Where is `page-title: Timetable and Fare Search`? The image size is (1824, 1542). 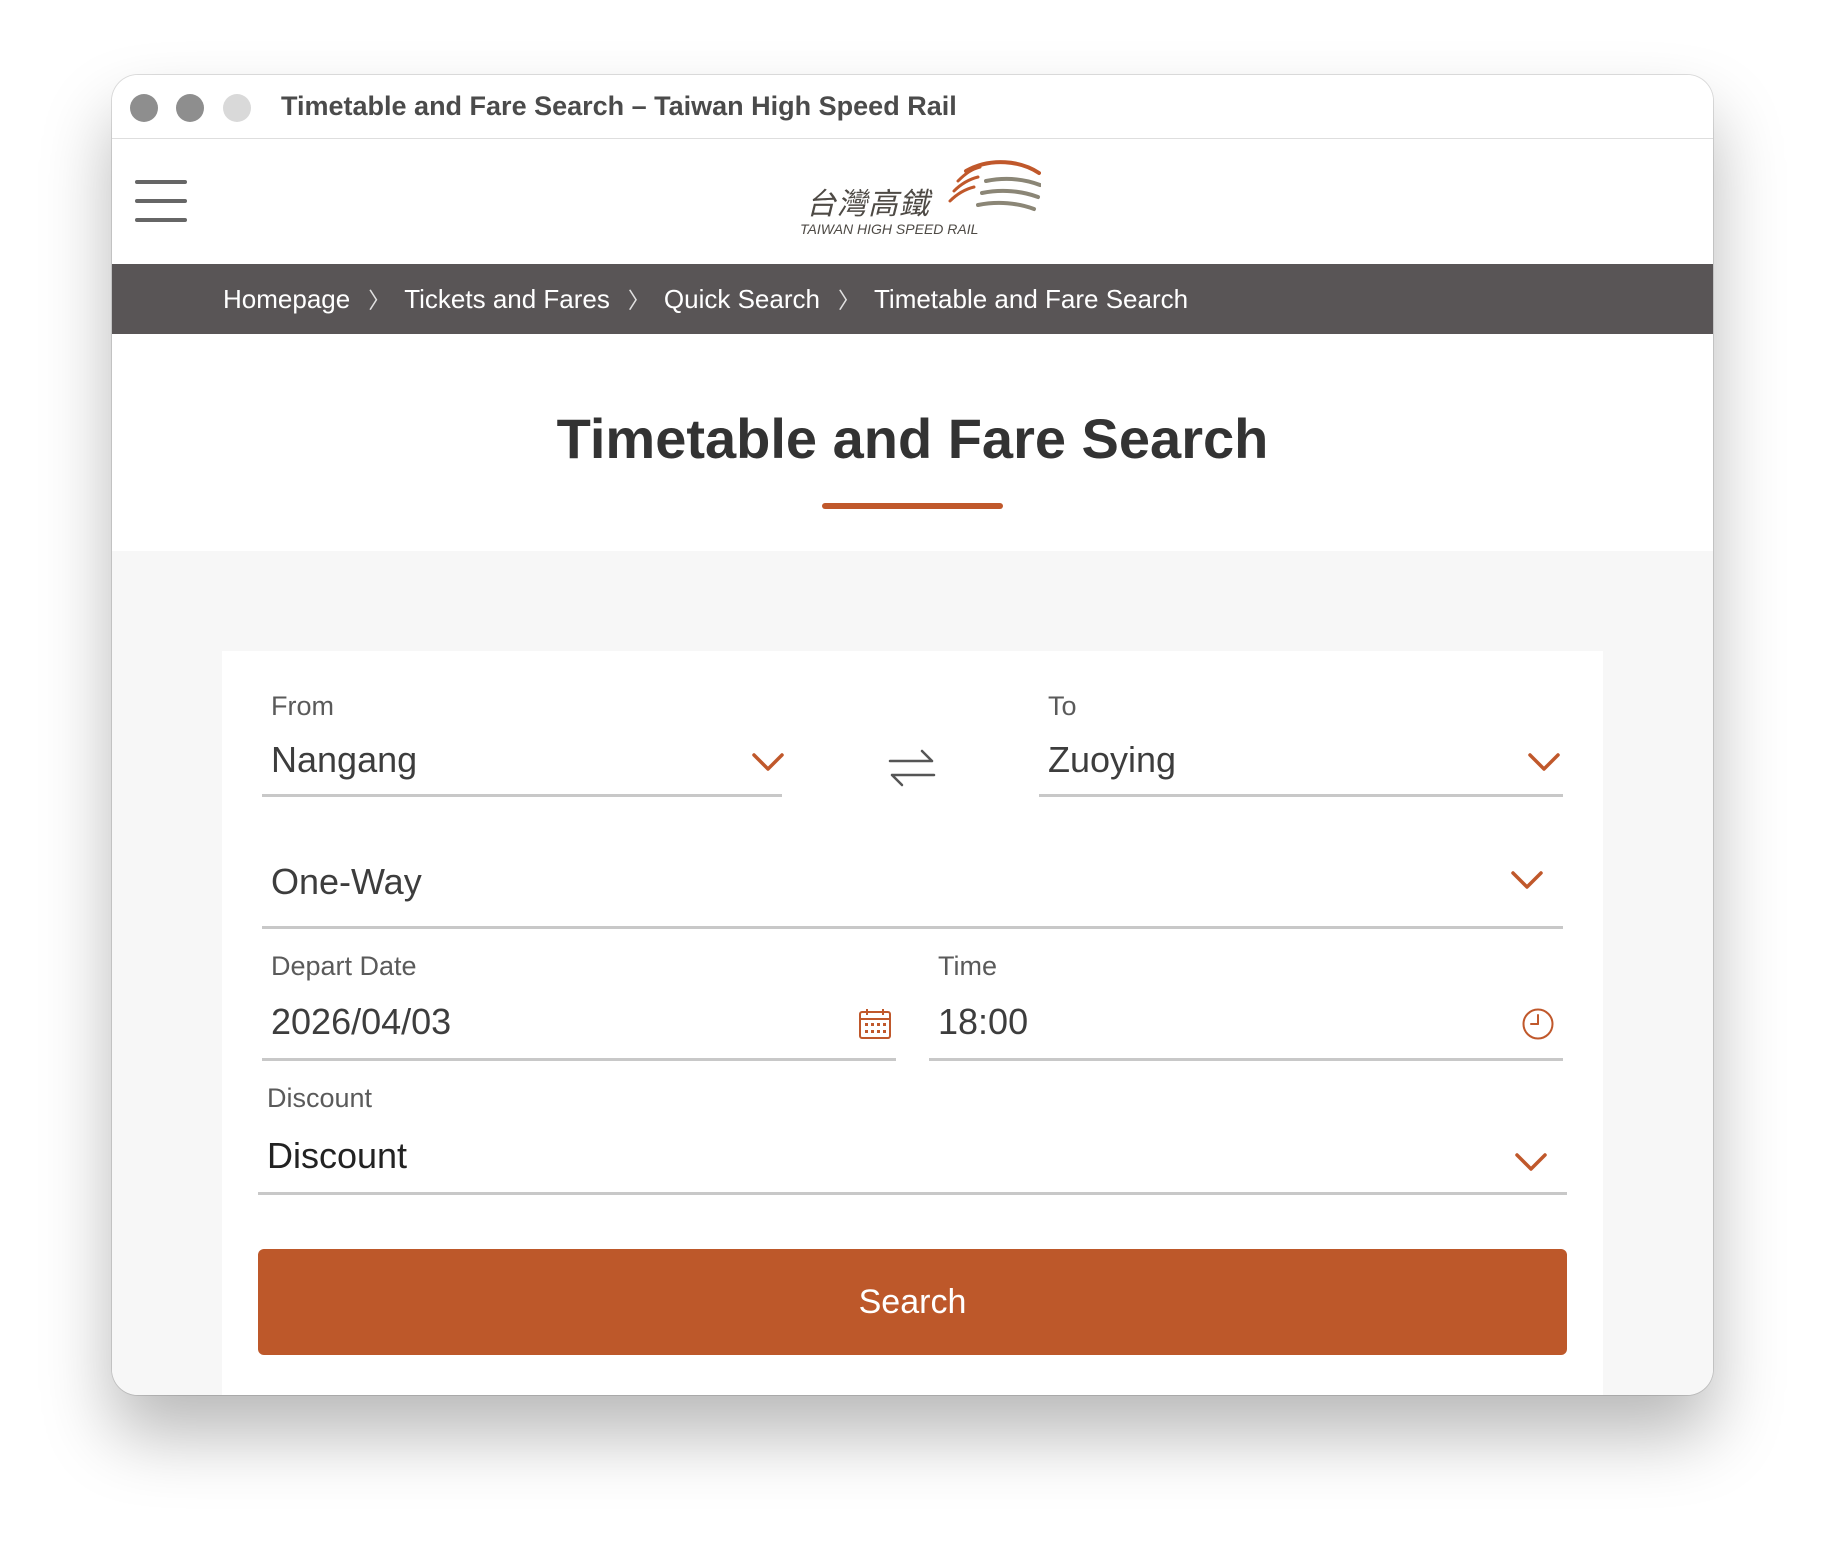
page-title: Timetable and Fare Search is located at coordinates (912, 438).